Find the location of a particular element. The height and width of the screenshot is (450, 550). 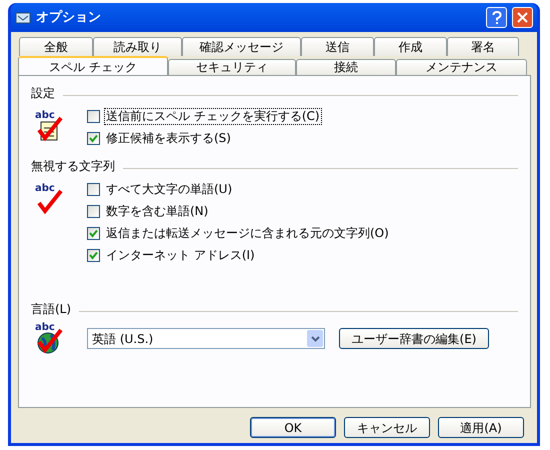

app-icon is located at coordinates (23, 18).